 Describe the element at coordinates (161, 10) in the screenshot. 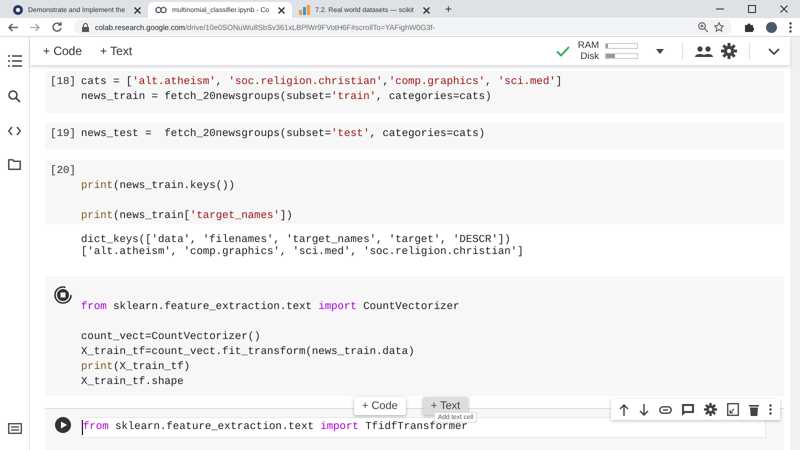

I see `infinity-logo-icon` at that location.